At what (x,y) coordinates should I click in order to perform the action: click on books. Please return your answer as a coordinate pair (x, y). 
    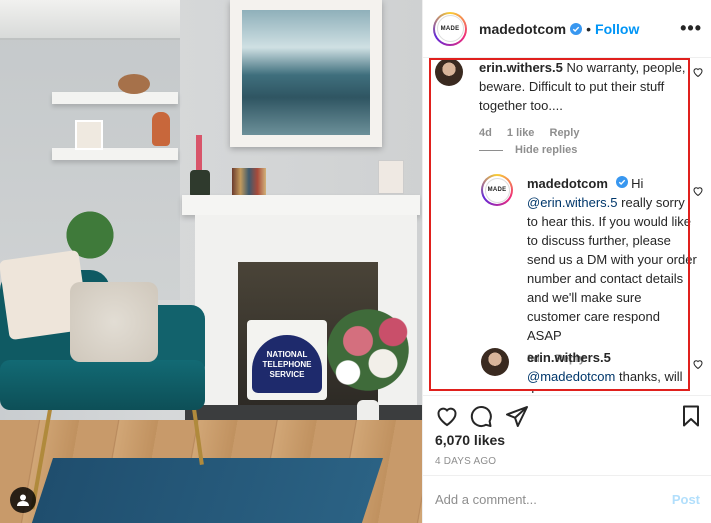
    Looking at the image, I should click on (249, 183).